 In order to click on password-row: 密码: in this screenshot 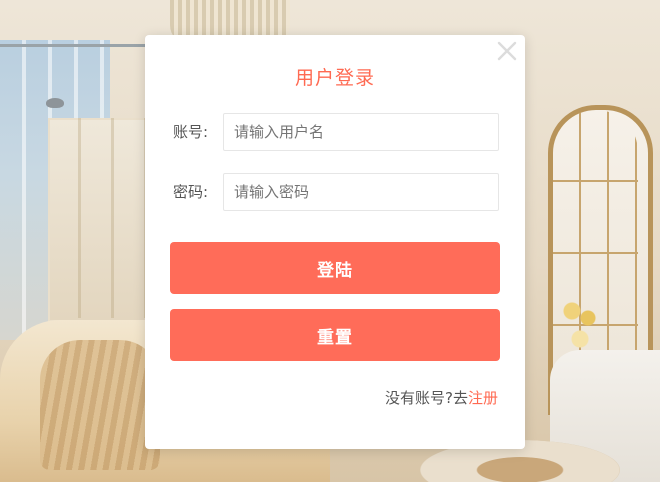, I will do `click(336, 192)`.